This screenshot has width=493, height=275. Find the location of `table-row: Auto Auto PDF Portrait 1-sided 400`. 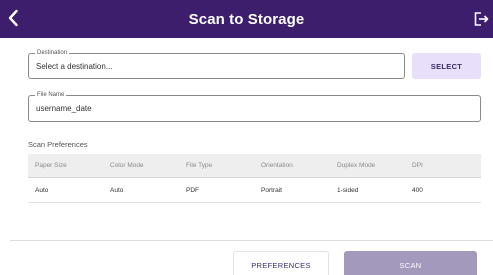

table-row: Auto Auto PDF Portrait 1-sided 400 is located at coordinates (254, 190).